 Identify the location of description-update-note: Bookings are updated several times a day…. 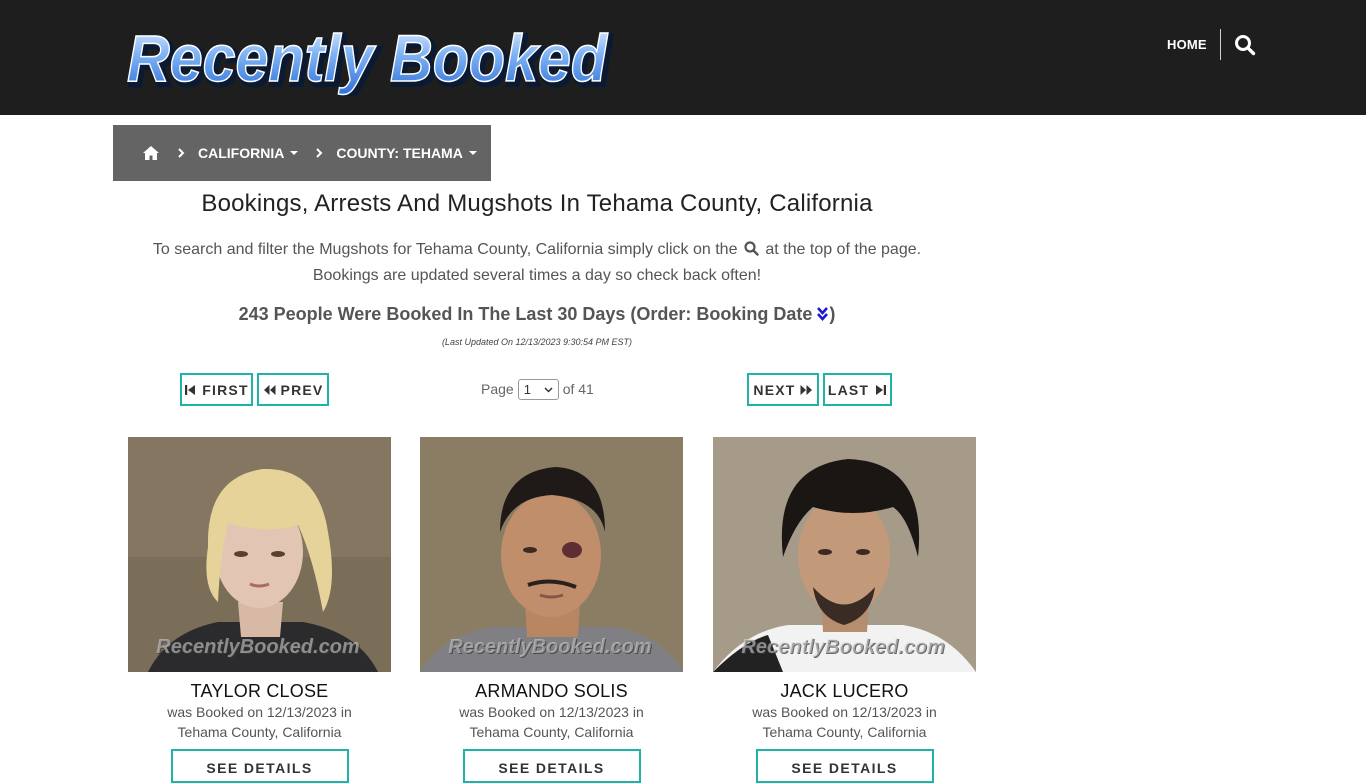
(537, 275).